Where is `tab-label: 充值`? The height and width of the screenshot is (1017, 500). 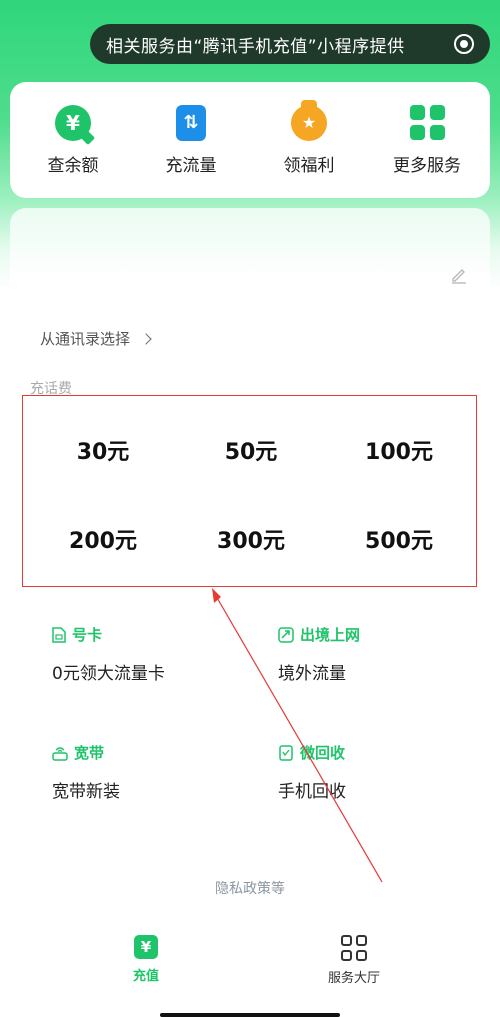 tab-label: 充值 is located at coordinates (145, 976).